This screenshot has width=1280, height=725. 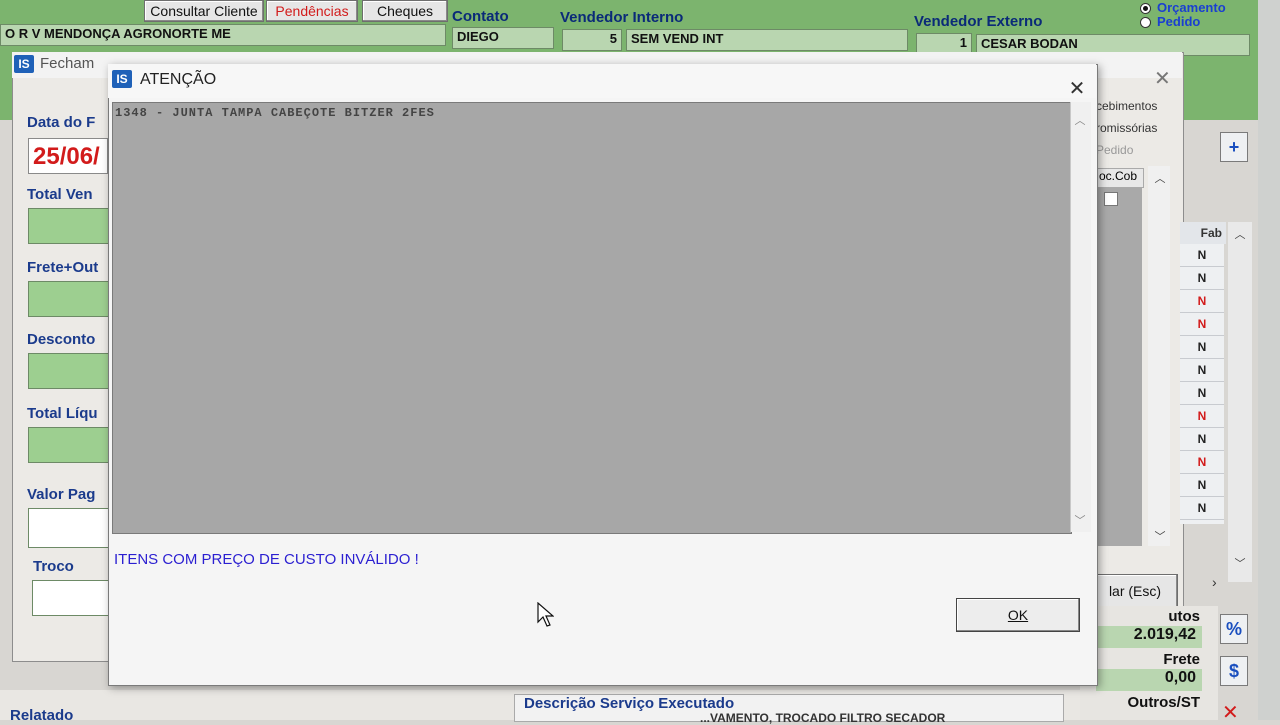 What do you see at coordinates (1181, 659) in the screenshot?
I see `frete-total-label: Frete` at bounding box center [1181, 659].